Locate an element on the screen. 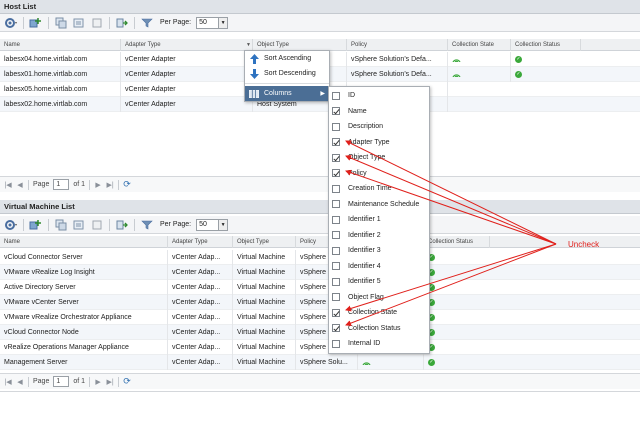 The height and width of the screenshot is (446, 640). column-header-object-type: Object Type is located at coordinates (264, 242).